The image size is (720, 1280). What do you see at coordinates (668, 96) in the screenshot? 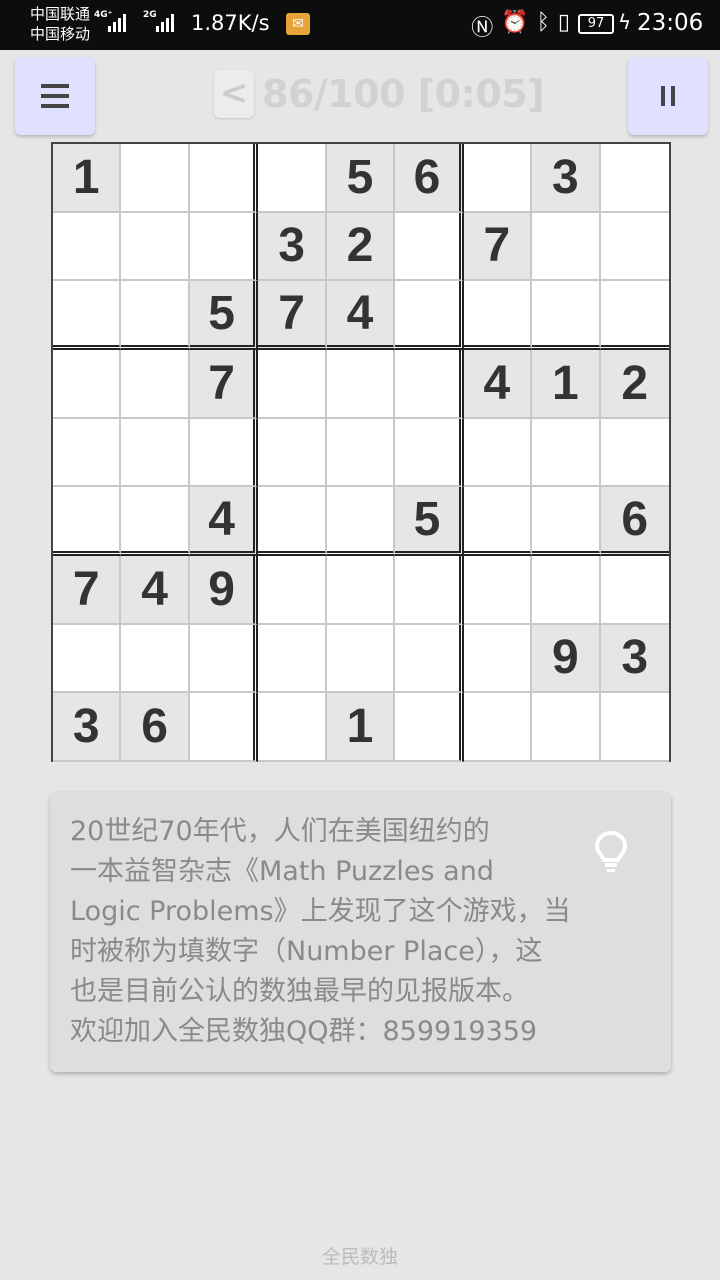
I see `pause-button` at bounding box center [668, 96].